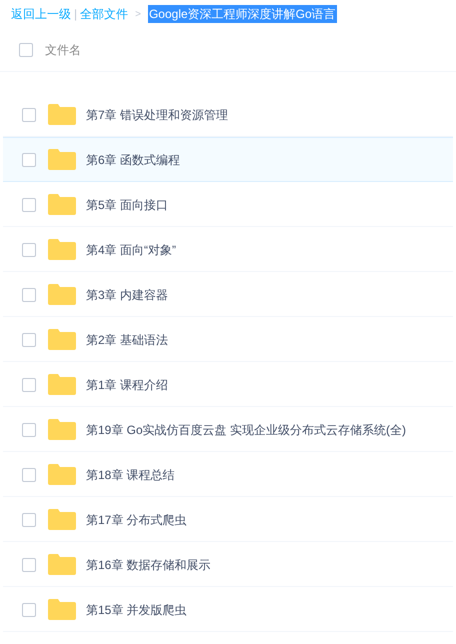 Image resolution: width=456 pixels, height=644 pixels. I want to click on breadcrumb-arrow: >, so click(138, 15).